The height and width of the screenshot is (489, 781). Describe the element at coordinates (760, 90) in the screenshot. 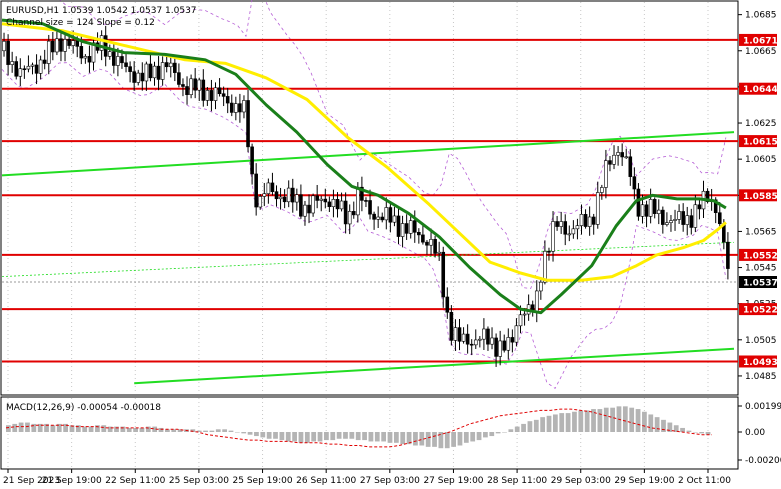

I see `level-price-label: 1.0644` at that location.